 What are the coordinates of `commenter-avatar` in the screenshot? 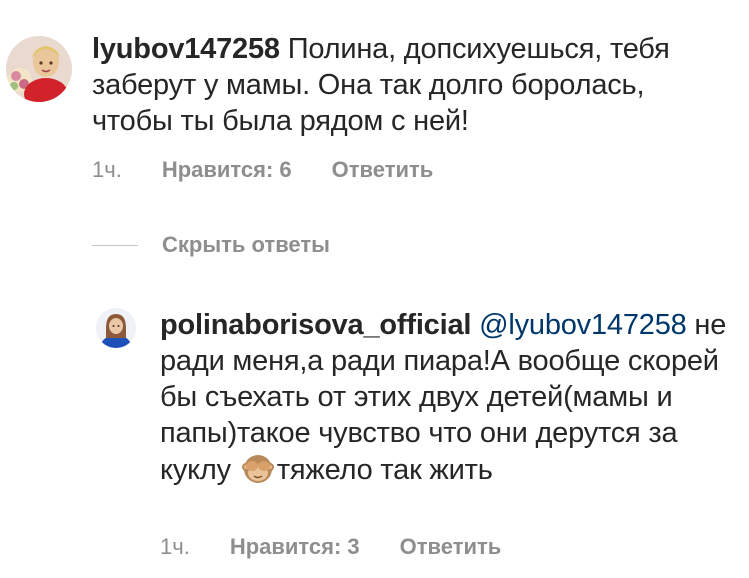 It's located at (39, 69).